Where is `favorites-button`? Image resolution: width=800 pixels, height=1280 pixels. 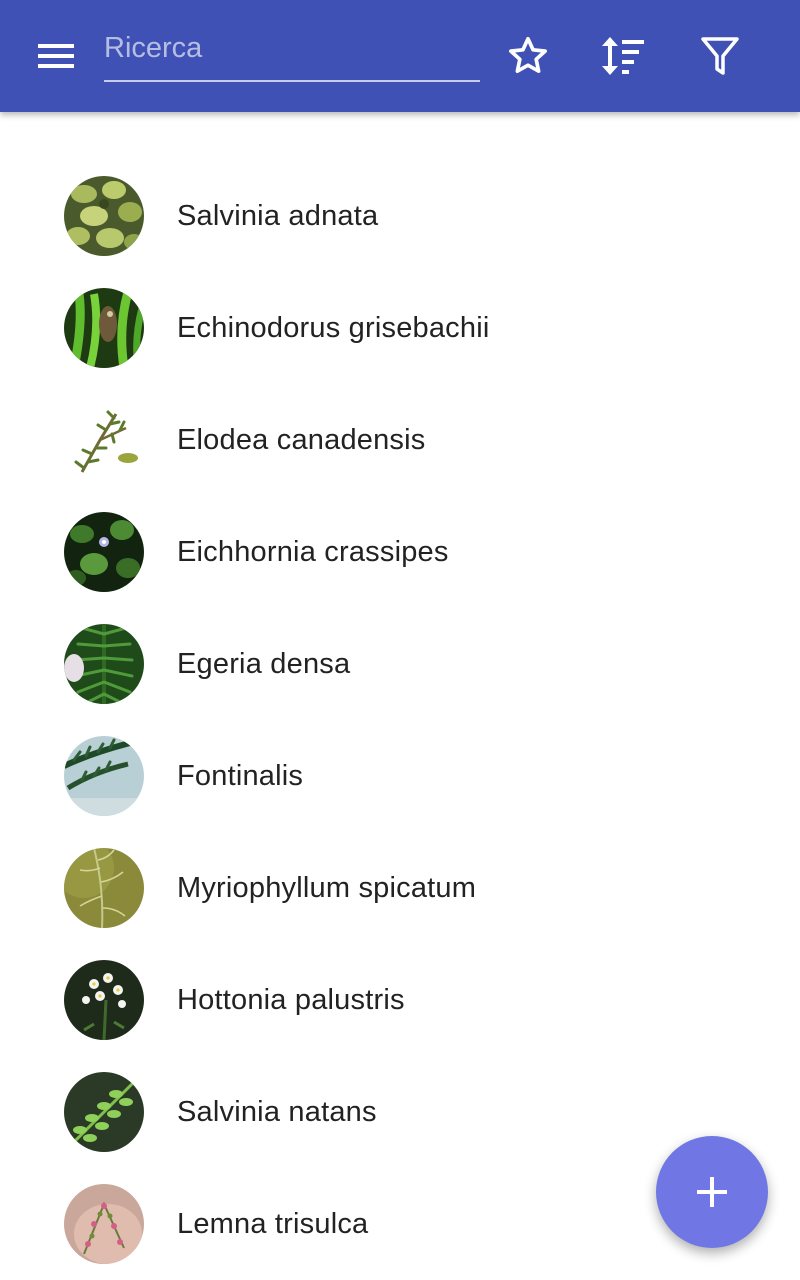
favorites-button is located at coordinates (528, 56).